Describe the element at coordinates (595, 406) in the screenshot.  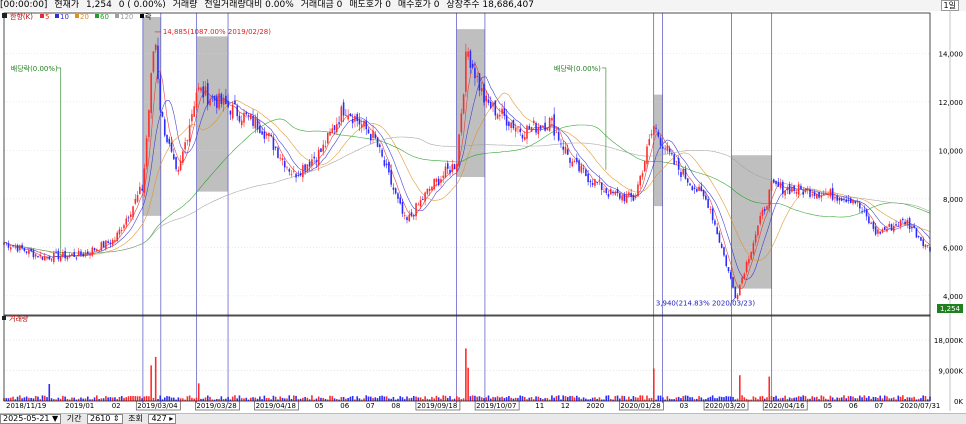
I see `x-tick-label: 2020` at that location.